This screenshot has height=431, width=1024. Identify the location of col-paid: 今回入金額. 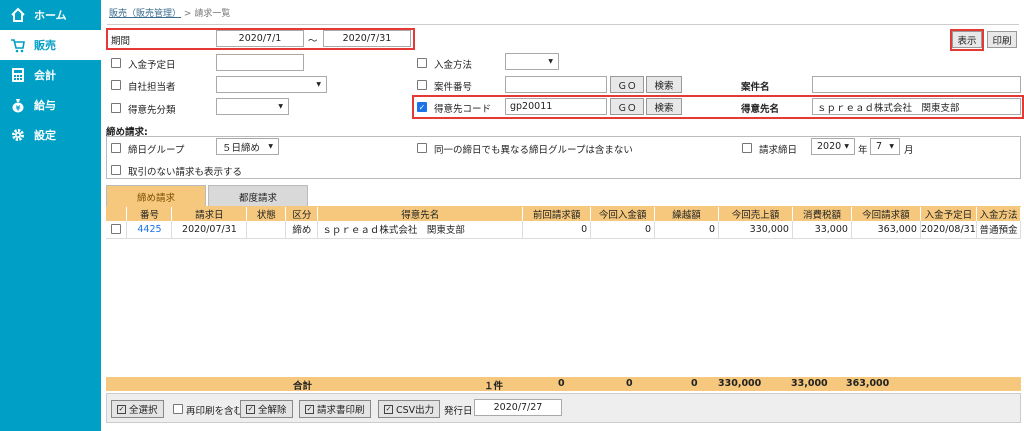
(623, 214).